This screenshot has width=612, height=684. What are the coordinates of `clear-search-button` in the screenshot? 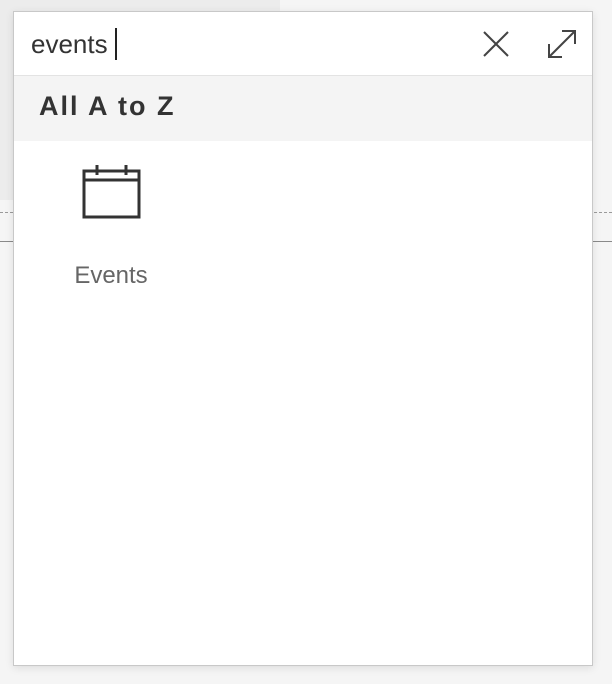 It's located at (496, 44).